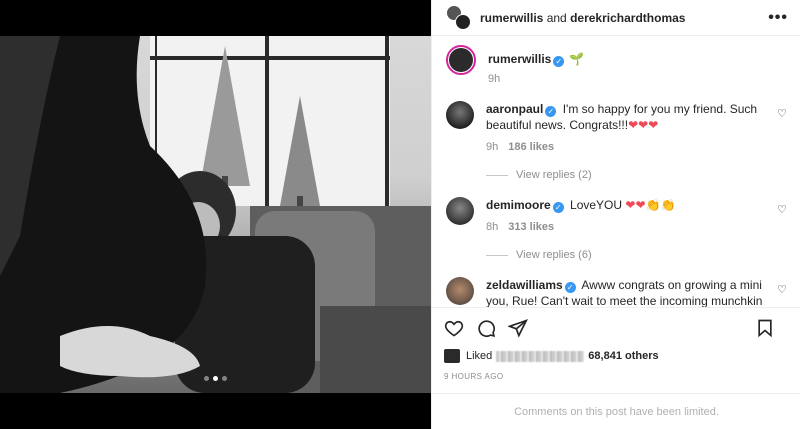 The height and width of the screenshot is (429, 800). Describe the element at coordinates (616, 66) in the screenshot. I see `caption-row: rumerwillis ✓ 🌱 9h` at that location.